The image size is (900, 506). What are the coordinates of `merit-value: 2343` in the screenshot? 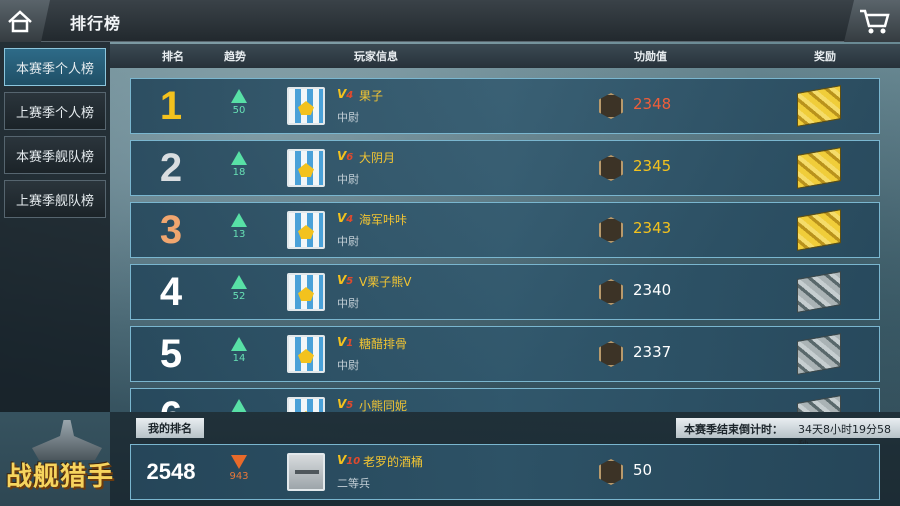 It's located at (652, 228).